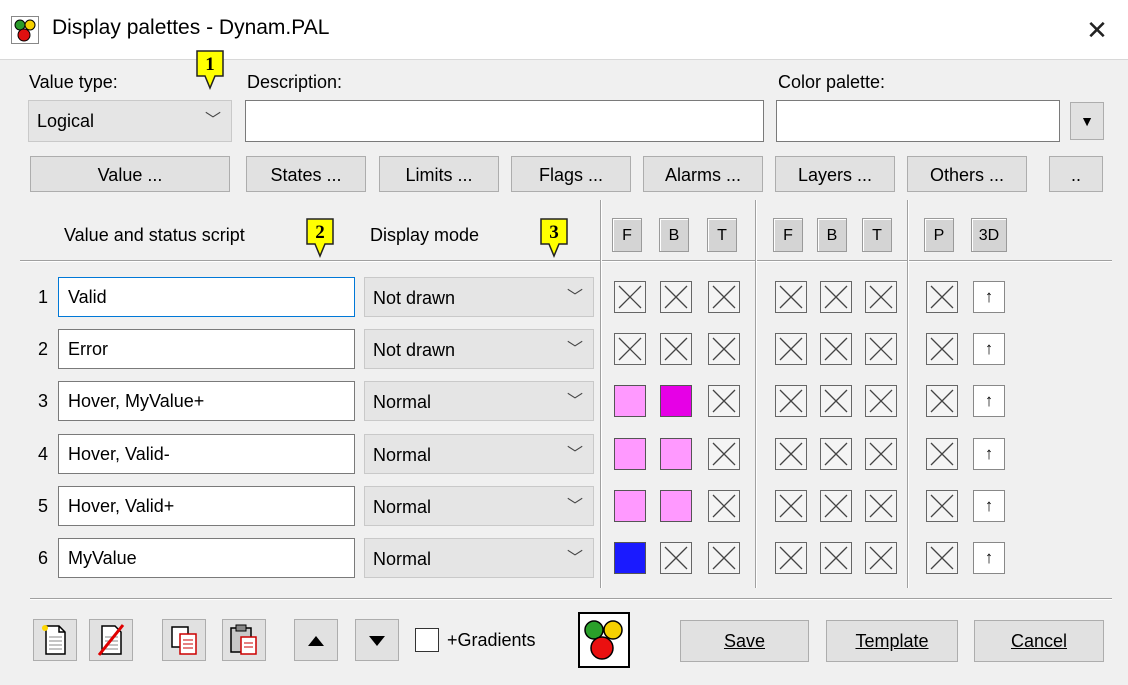 The width and height of the screenshot is (1128, 685). I want to click on text-column-button-1: T, so click(722, 235).